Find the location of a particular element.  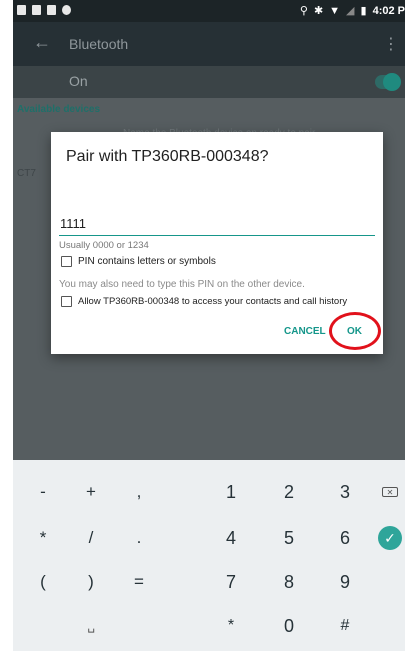

notification-icon is located at coordinates (21, 10).